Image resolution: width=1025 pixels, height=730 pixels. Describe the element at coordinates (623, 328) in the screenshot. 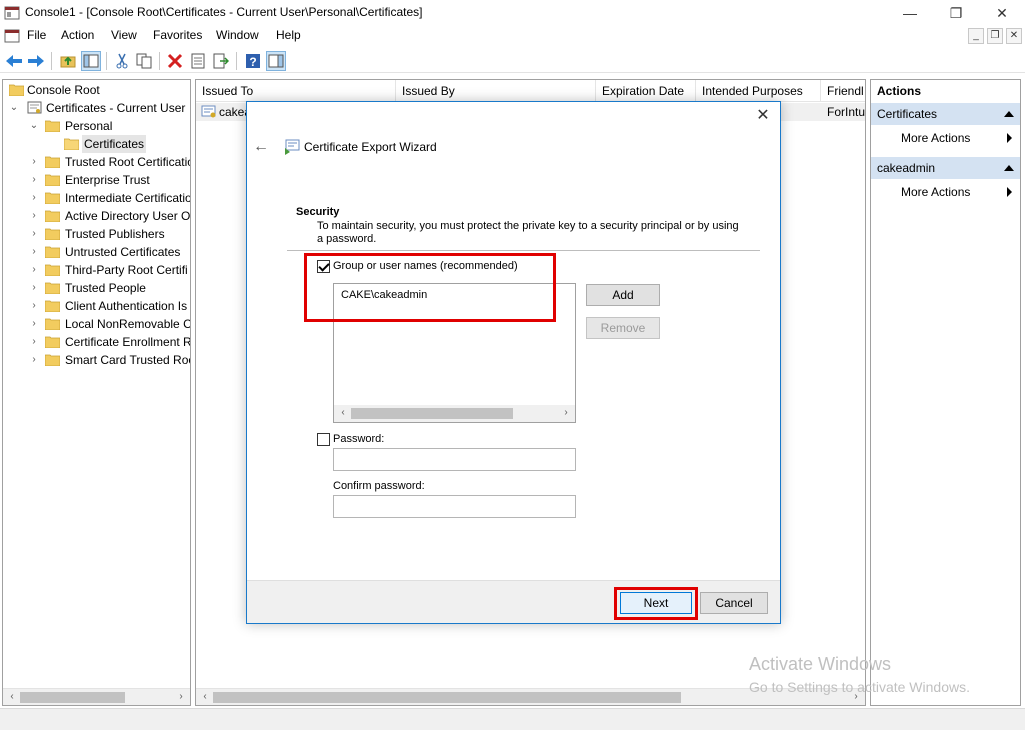

I see `remove-button: Remove` at that location.